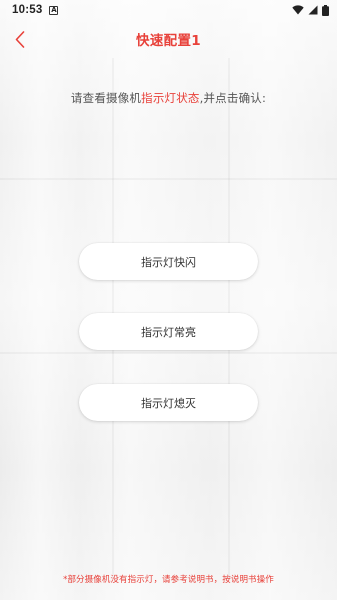 The width and height of the screenshot is (337, 600). I want to click on footer-note: *部分摄像机没有指示灯，请参考说明书，按说明书操作, so click(168, 580).